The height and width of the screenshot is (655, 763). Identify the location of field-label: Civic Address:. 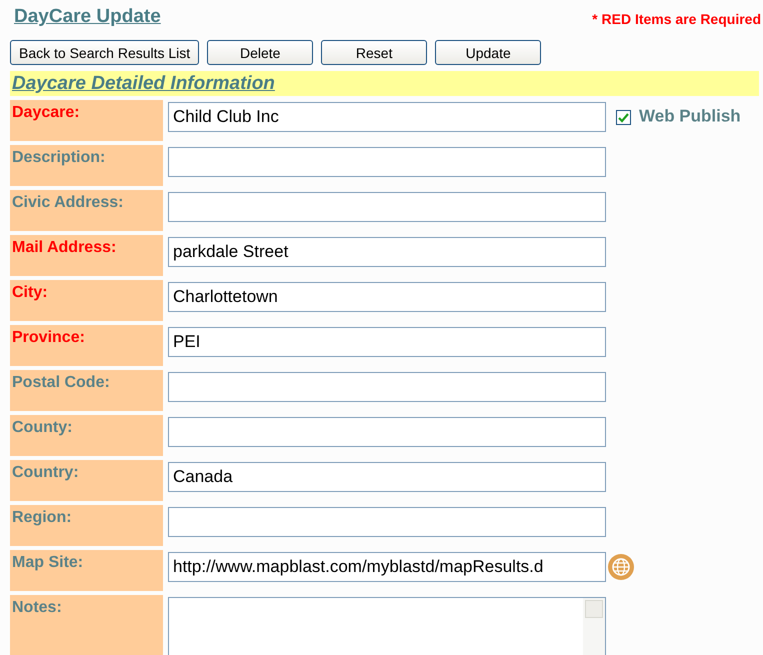
(86, 210).